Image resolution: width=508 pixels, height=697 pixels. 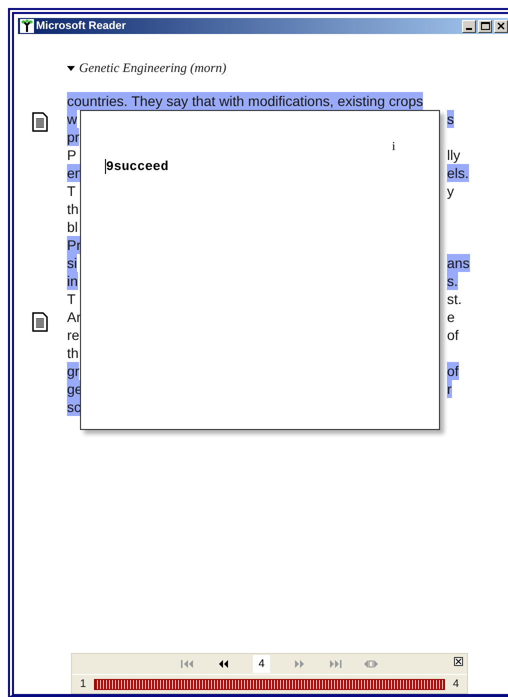 I want to click on text-line: re, so click(x=73, y=335).